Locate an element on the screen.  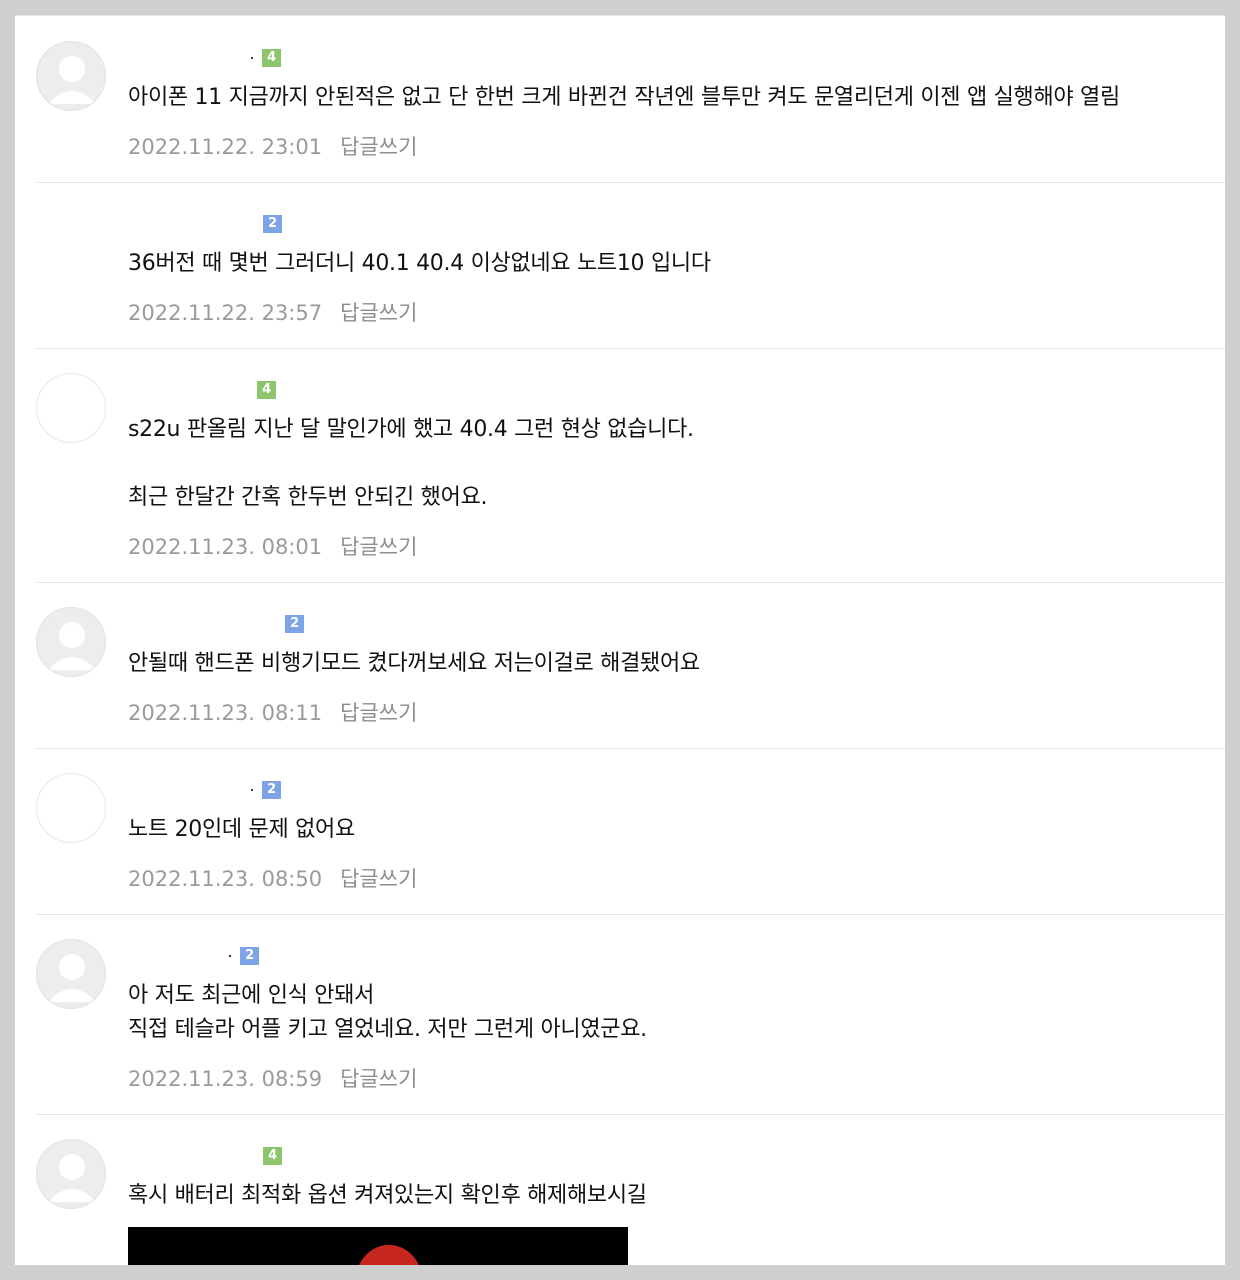
comment-item: 4 혹시 배터리 최적화 옵션 켜져있는지 확인후 해제해보시길 is located at coordinates (630, 1190).